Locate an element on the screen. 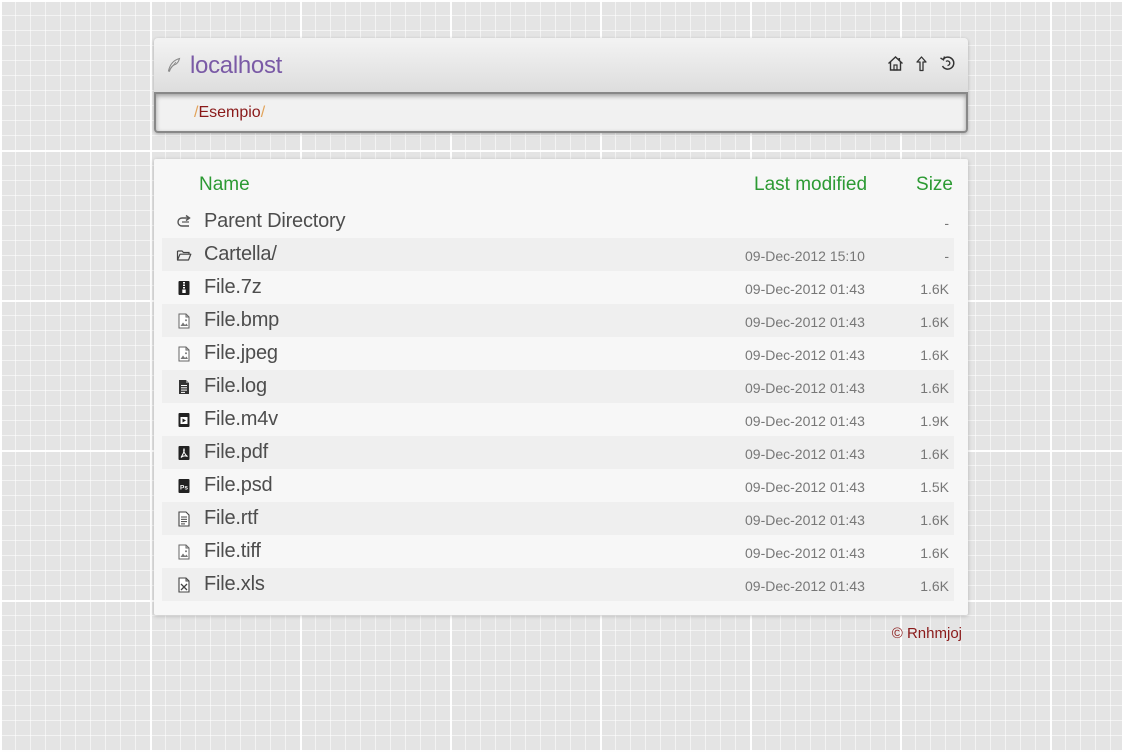 The width and height of the screenshot is (1122, 752). breadcrumb: /Esempio/ is located at coordinates (229, 113).